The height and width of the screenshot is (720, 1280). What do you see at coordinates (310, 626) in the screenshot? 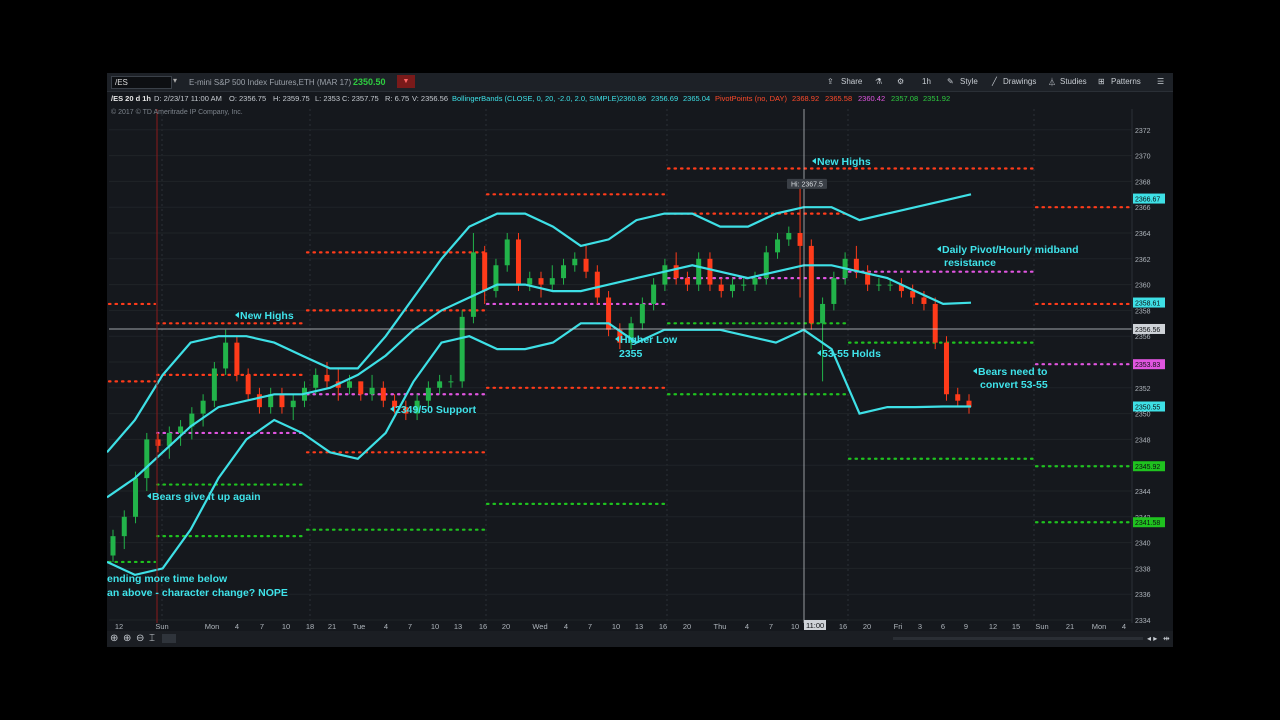
I see `x-tick-label: 18` at bounding box center [310, 626].